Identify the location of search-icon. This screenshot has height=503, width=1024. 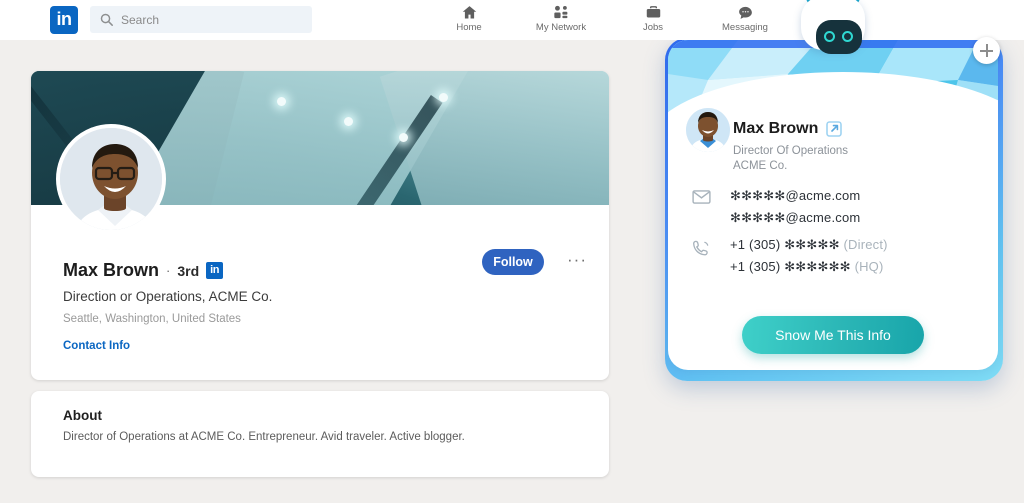
(106, 19).